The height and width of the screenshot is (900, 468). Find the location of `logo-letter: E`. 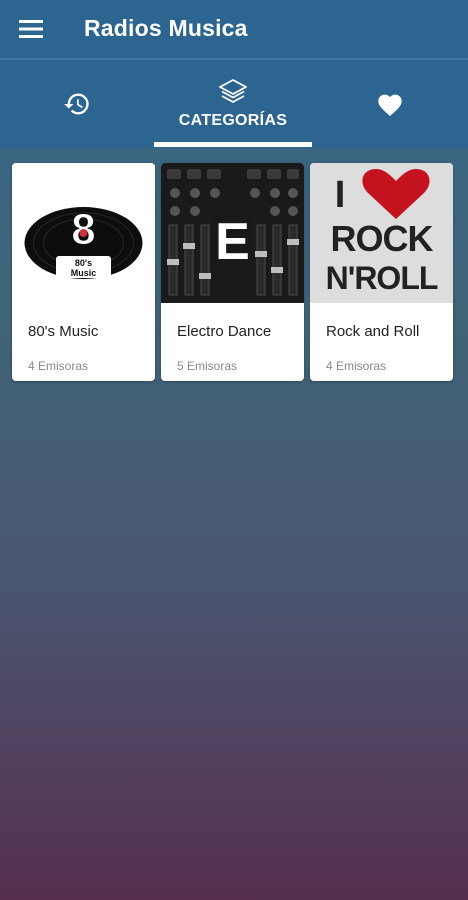

logo-letter: E is located at coordinates (232, 242).